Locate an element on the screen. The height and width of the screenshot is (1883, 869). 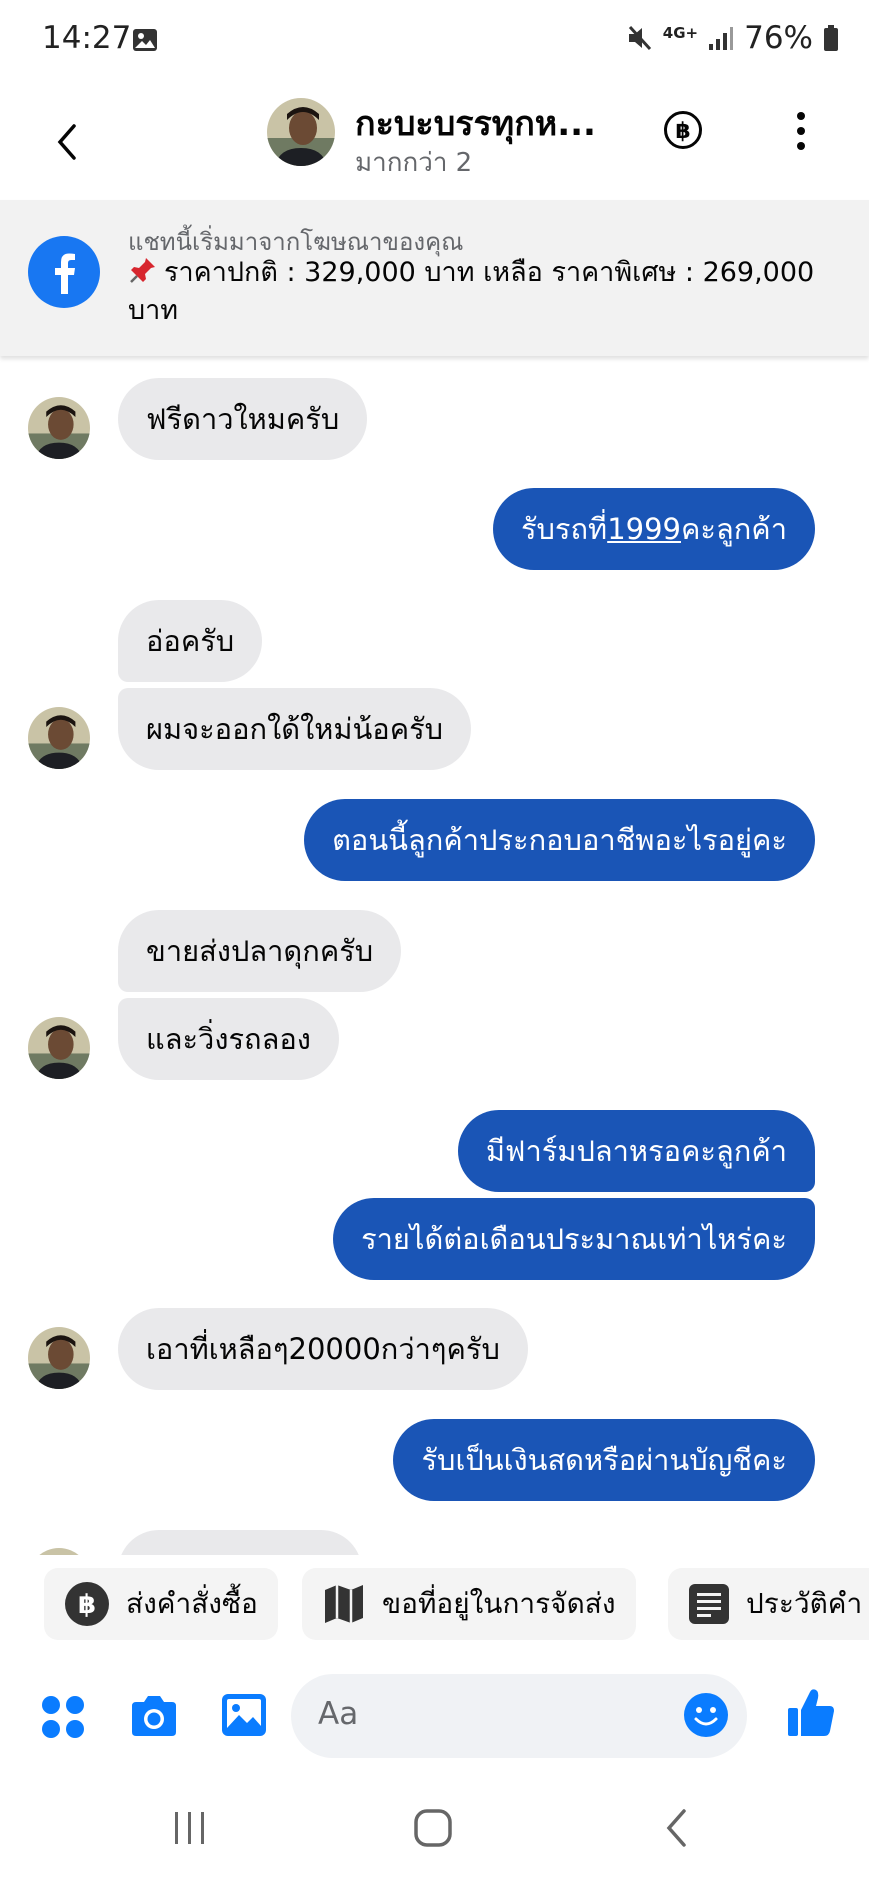
mute-icon is located at coordinates (639, 38).